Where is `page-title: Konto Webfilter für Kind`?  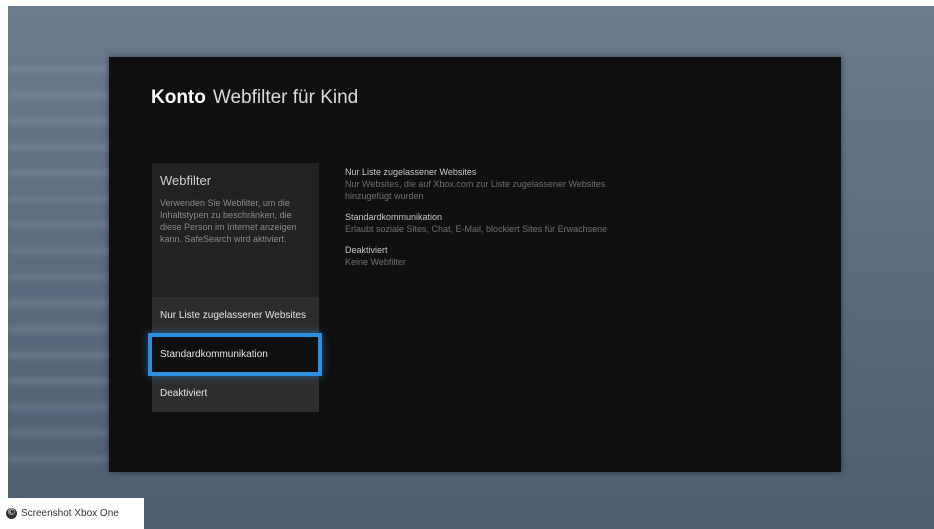 page-title: Konto Webfilter für Kind is located at coordinates (254, 98).